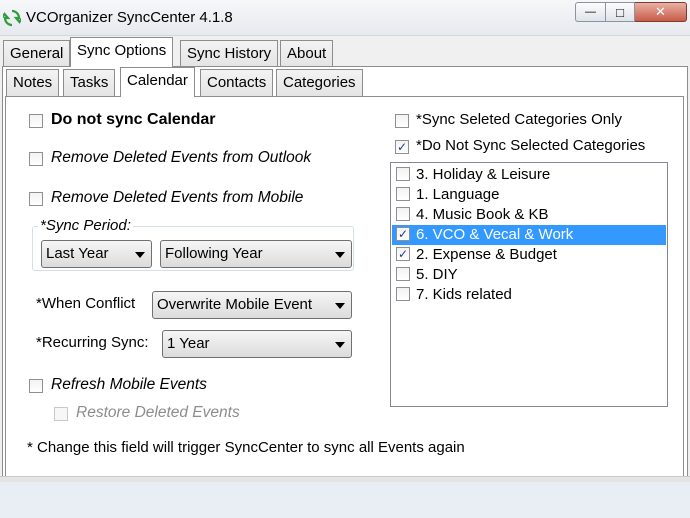  Describe the element at coordinates (529, 195) in the screenshot. I see `list-item: 1. Language` at that location.